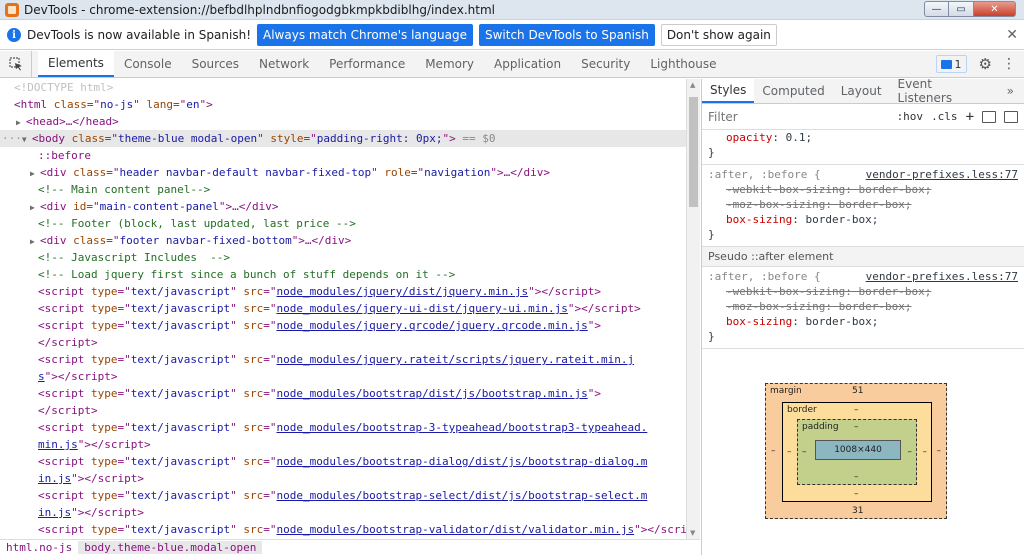 The image size is (1024, 555). I want to click on issues-button: 1, so click(951, 64).